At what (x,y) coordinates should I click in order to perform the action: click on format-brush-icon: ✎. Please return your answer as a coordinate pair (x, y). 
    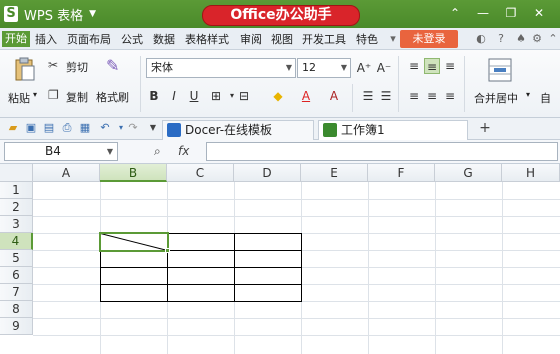
    Looking at the image, I should click on (112, 65).